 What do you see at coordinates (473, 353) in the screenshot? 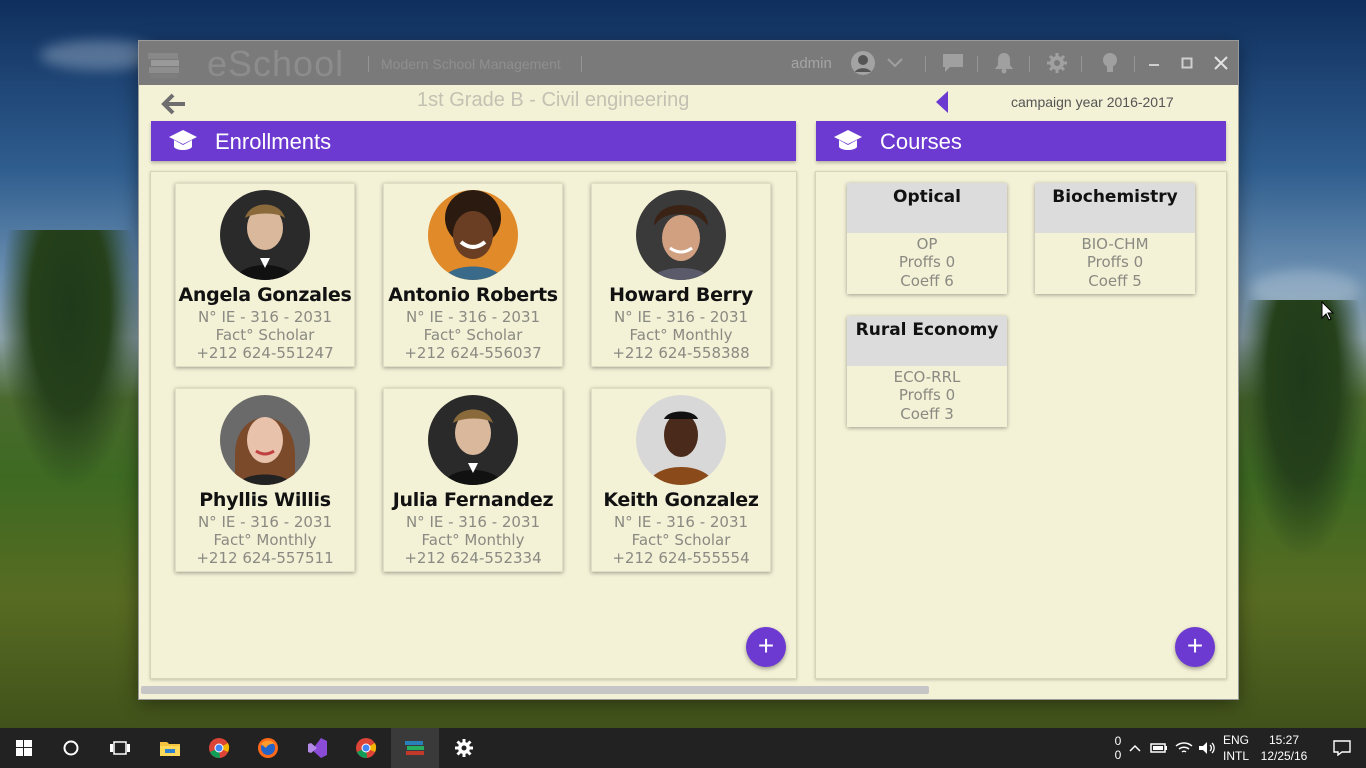
I see `student-phone: +212 624-556037` at bounding box center [473, 353].